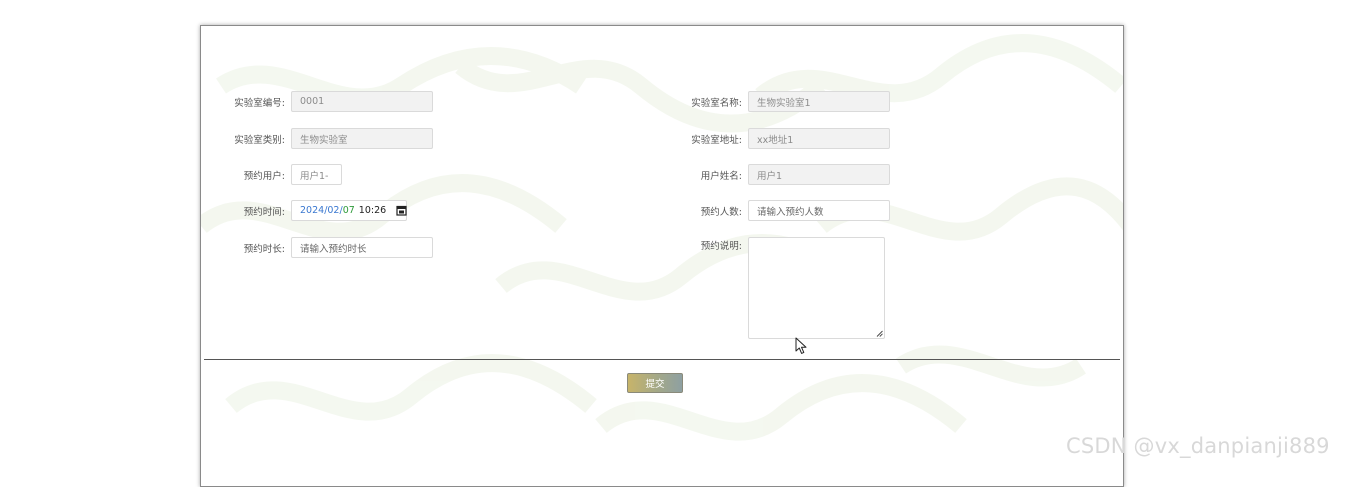  I want to click on booking-time-input: 2024/02/07 10:26, so click(349, 210).